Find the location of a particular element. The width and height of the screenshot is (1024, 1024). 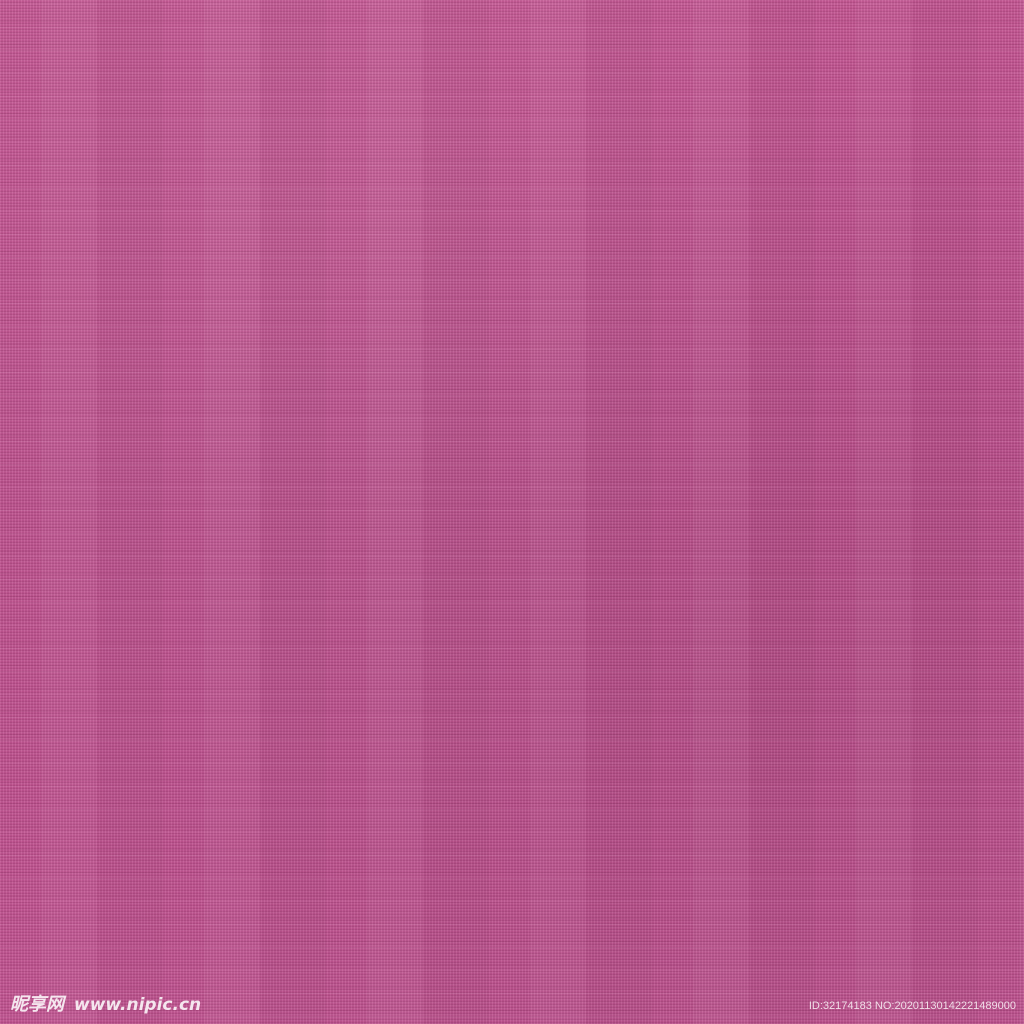

watermark-logo-text: 昵享网 is located at coordinates (37, 1004).